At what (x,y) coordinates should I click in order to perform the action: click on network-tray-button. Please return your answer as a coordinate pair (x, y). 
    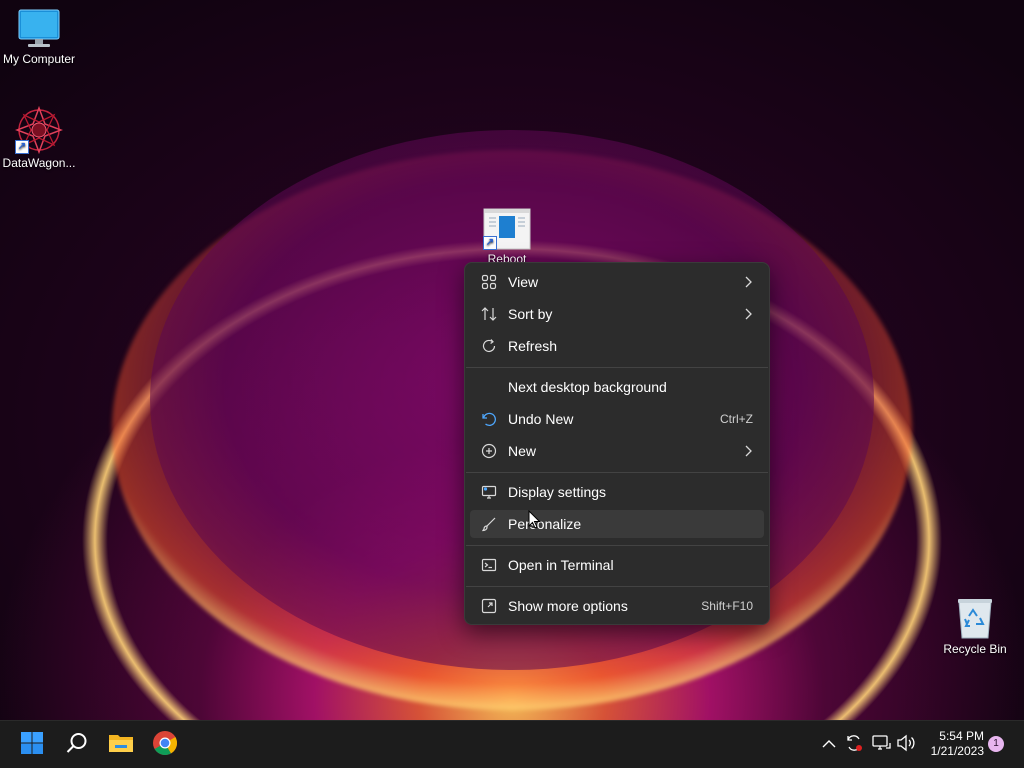
    Looking at the image, I should click on (881, 745).